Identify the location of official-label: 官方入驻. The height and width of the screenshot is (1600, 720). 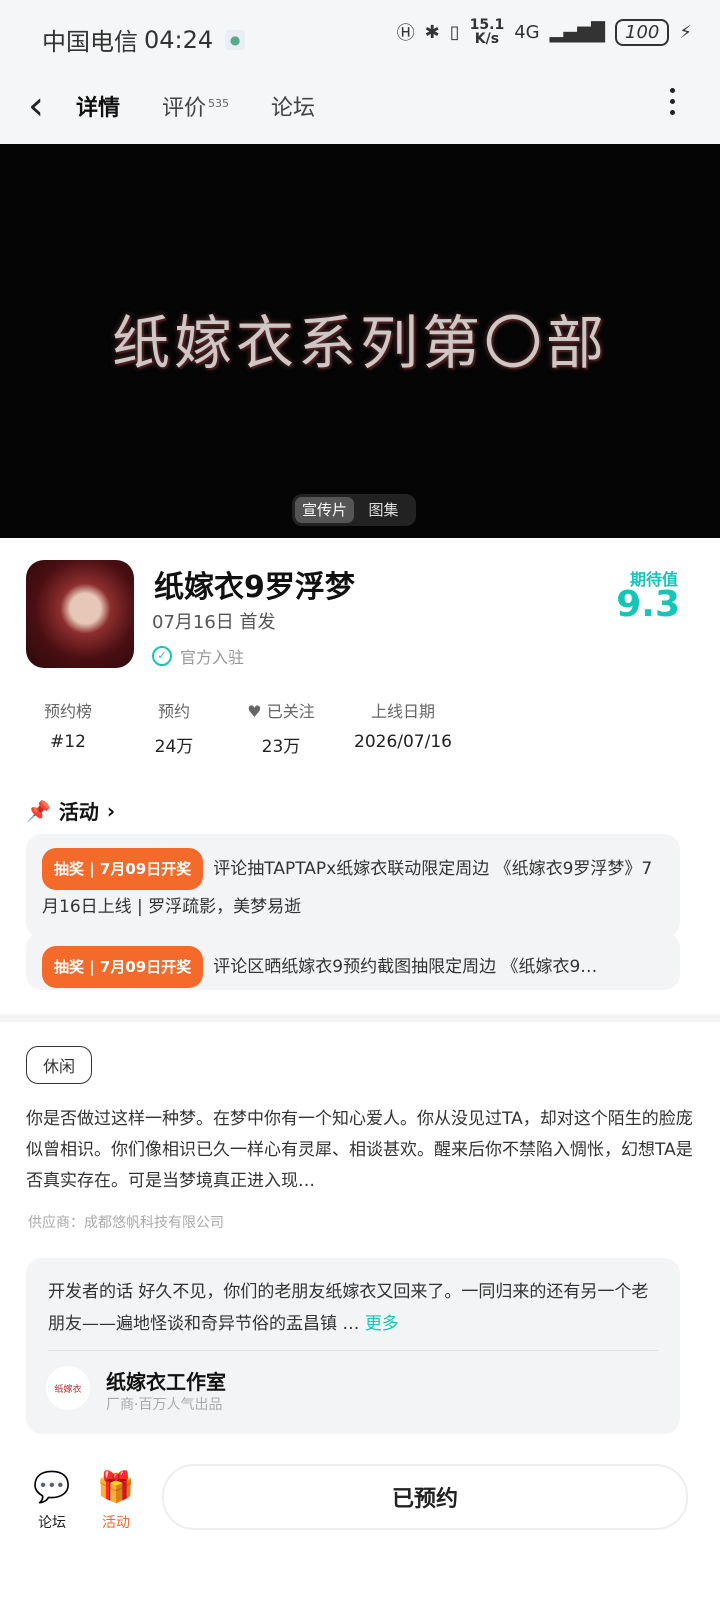
(212, 657).